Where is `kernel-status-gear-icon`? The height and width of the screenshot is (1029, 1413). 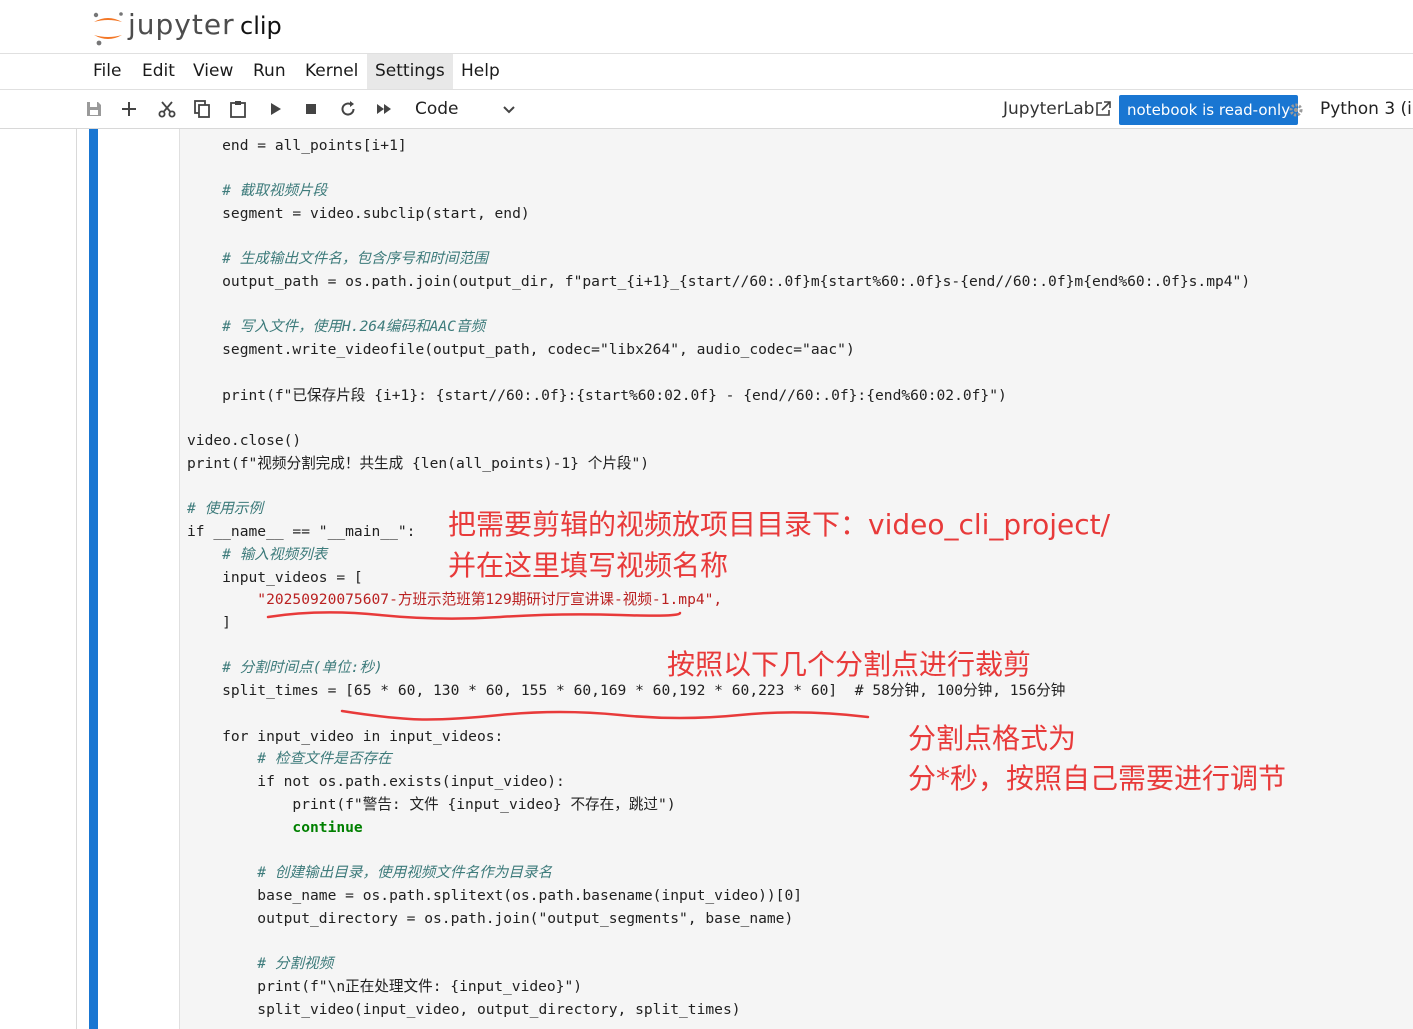 kernel-status-gear-icon is located at coordinates (1296, 110).